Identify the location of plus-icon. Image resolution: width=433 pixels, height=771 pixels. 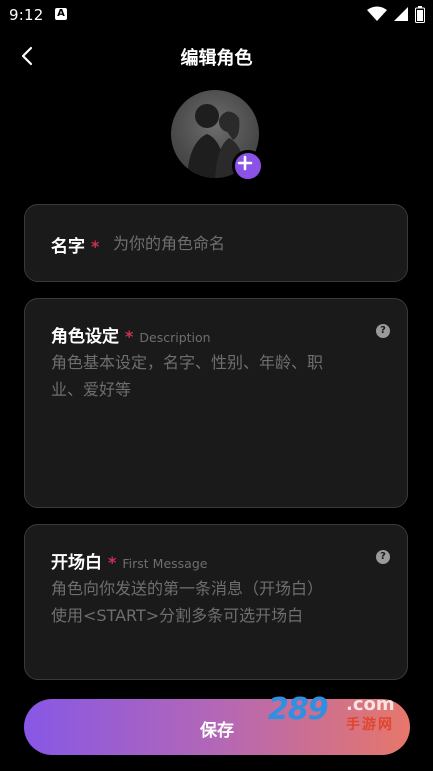
(245, 163).